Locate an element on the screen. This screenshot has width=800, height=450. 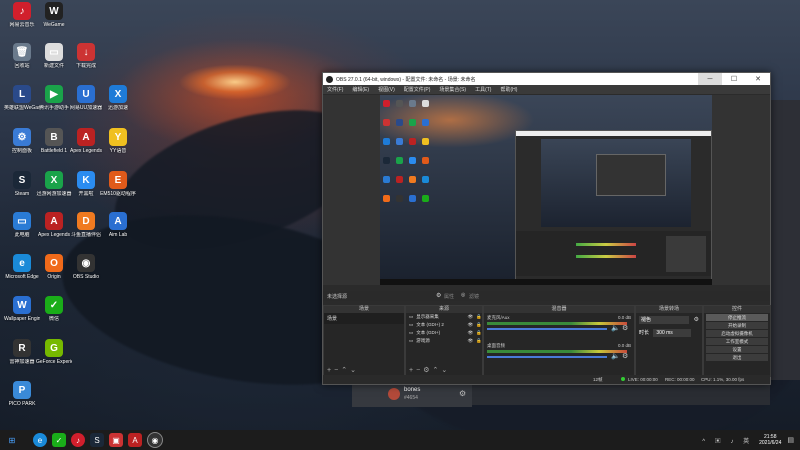
game-icon: ▣ is located at coordinates (116, 440).